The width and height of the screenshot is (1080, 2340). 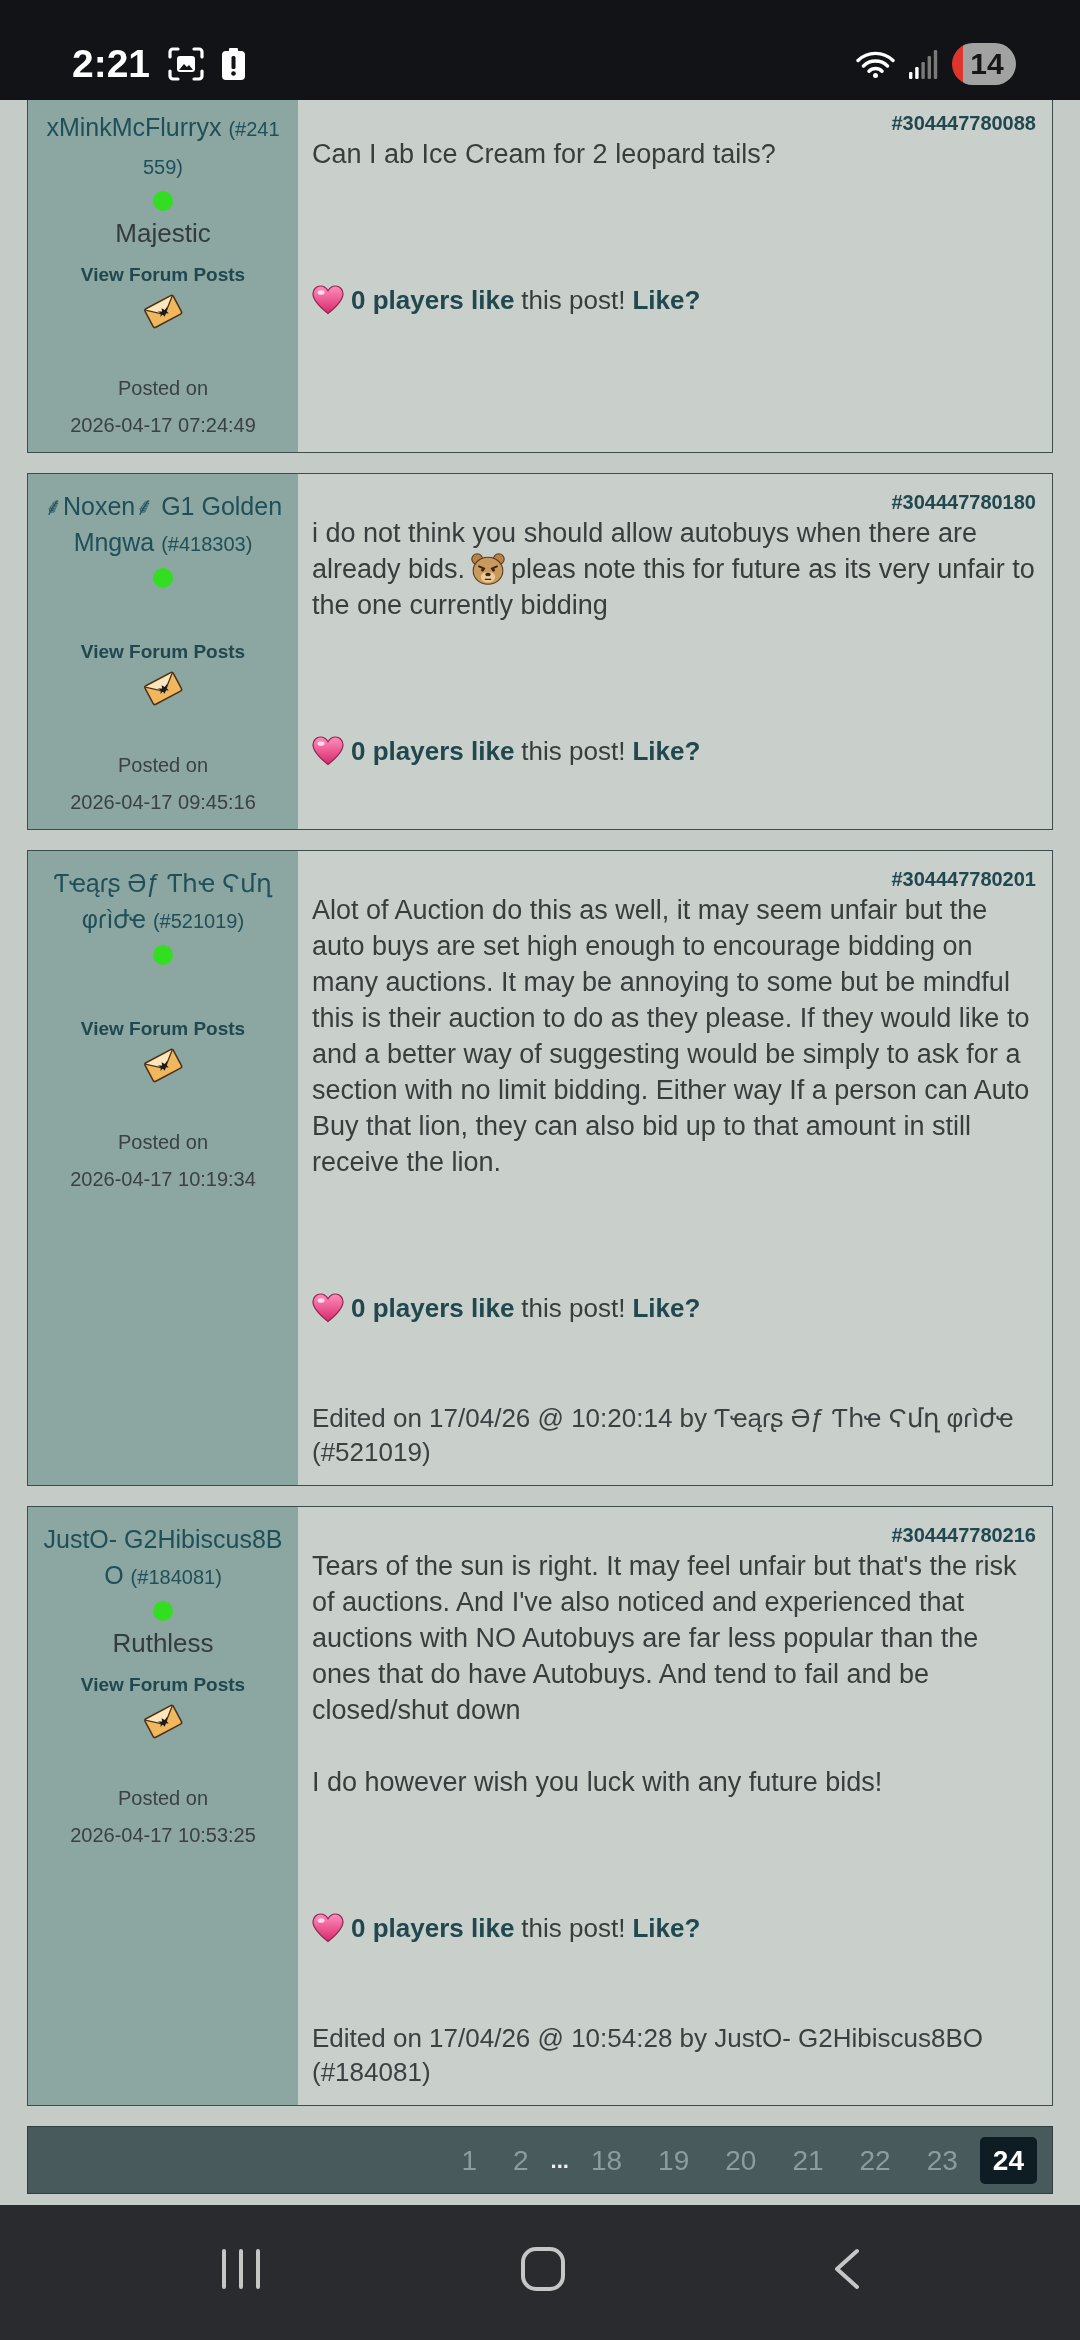 What do you see at coordinates (741, 2160) in the screenshot?
I see `page-link: 20` at bounding box center [741, 2160].